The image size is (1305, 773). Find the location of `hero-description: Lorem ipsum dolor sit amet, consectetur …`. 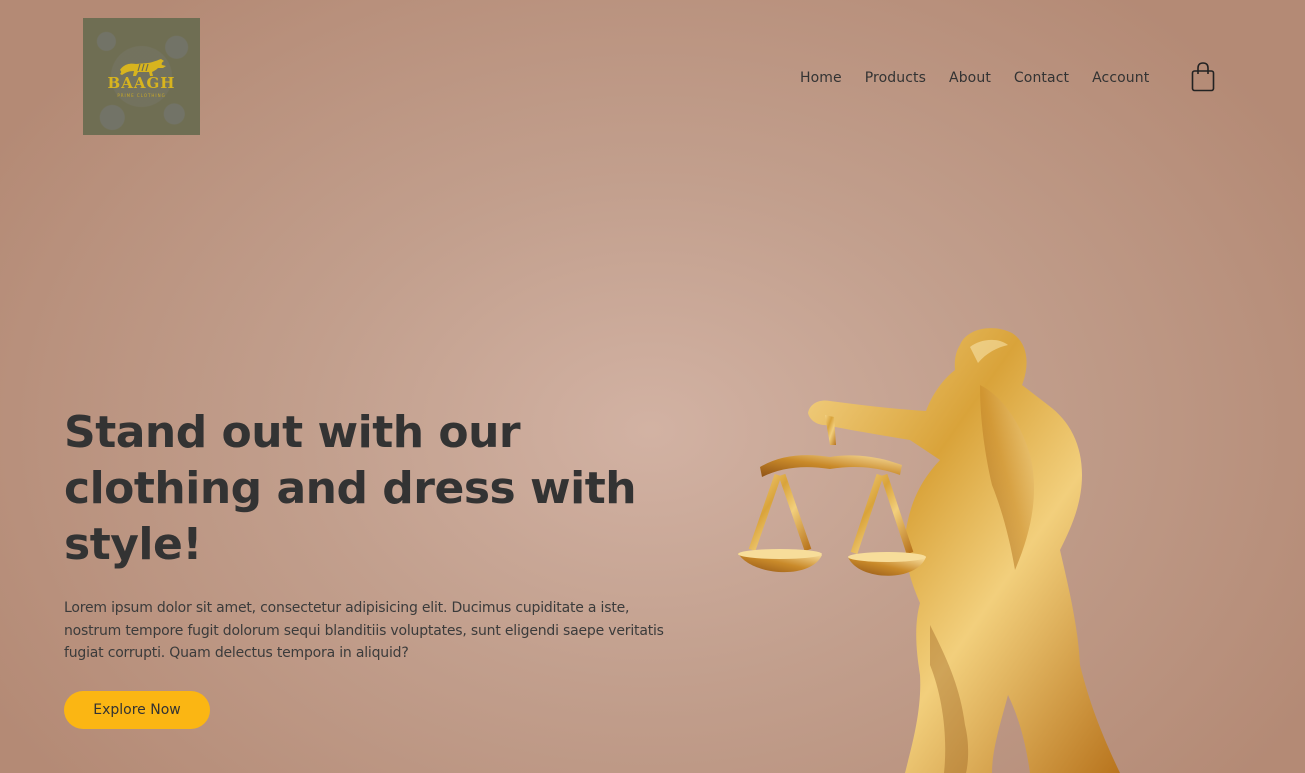

hero-description: Lorem ipsum dolor sit amet, consectetur … is located at coordinates (364, 630).